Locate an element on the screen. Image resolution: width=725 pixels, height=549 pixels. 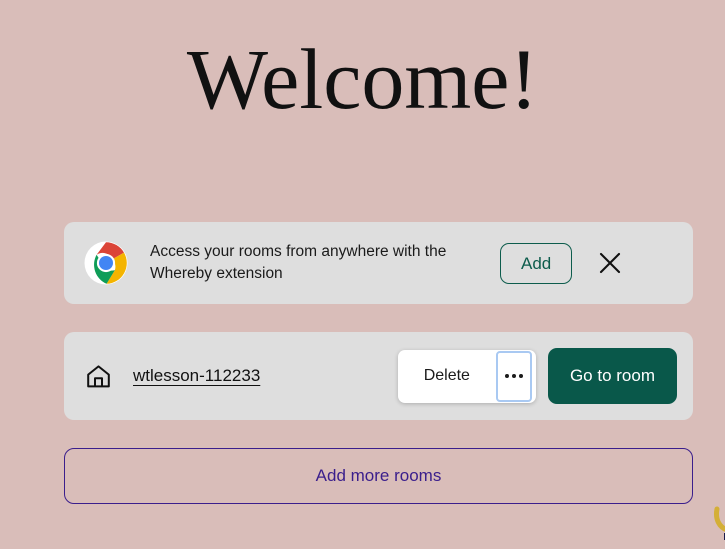
room-actions-menu: Delete is located at coordinates (466, 376).